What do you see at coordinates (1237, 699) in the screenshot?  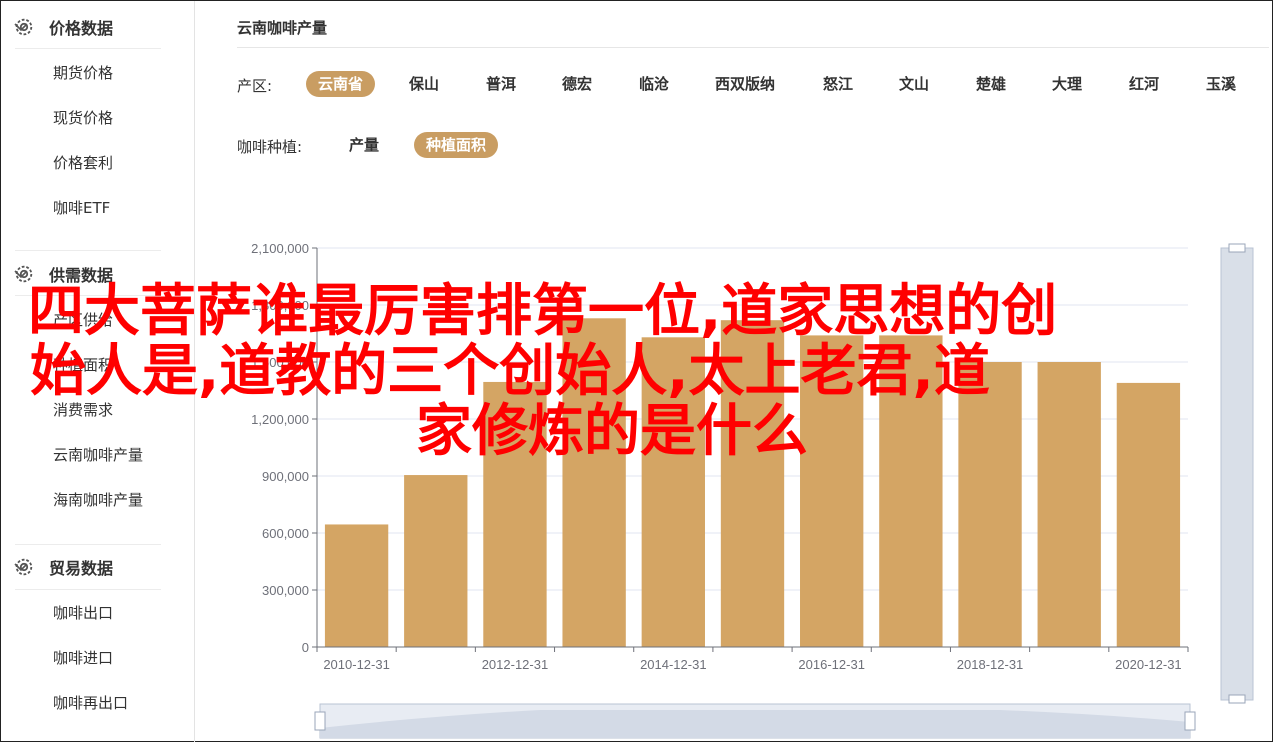 I see `slider-handle-bottom` at bounding box center [1237, 699].